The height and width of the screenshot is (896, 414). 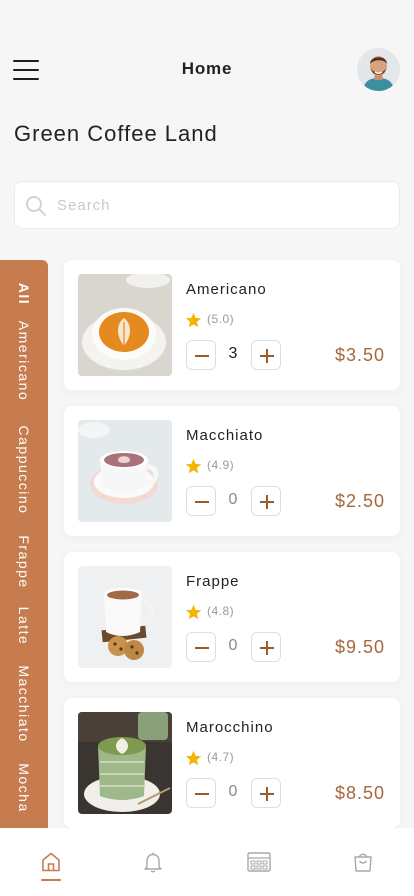 I want to click on active-tab-indicator, so click(x=51, y=880).